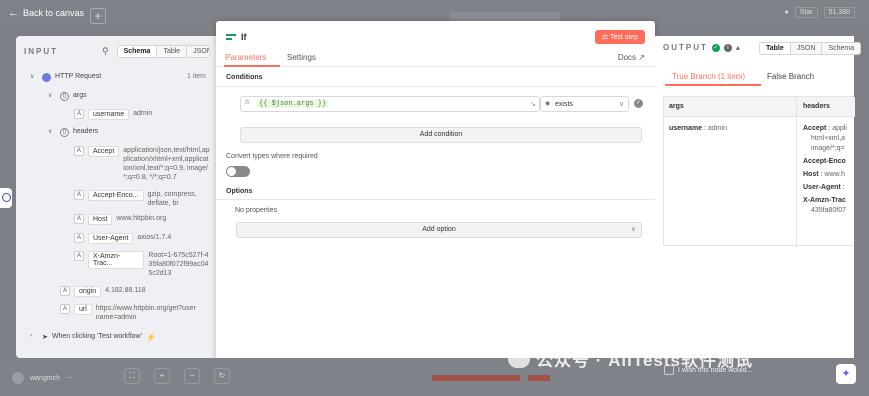  Describe the element at coordinates (34, 336) in the screenshot. I see `chevron-right-icon: ›` at that location.